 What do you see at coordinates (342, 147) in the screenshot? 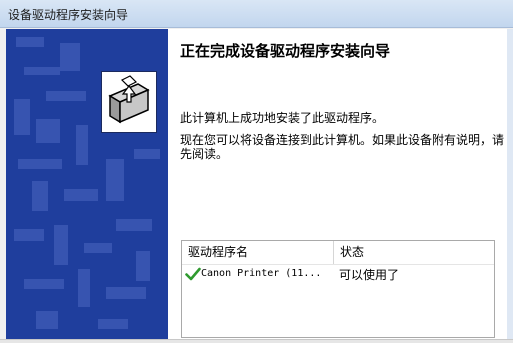
I see `instruction-message: 现在您可以将设备连接到此计算机。如果此设备附有说明，请先阅读。` at bounding box center [342, 147].